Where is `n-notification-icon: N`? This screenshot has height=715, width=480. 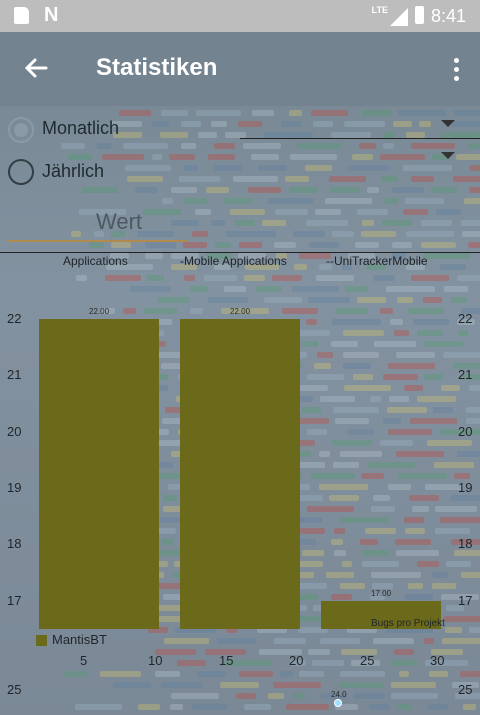 n-notification-icon: N is located at coordinates (51, 15).